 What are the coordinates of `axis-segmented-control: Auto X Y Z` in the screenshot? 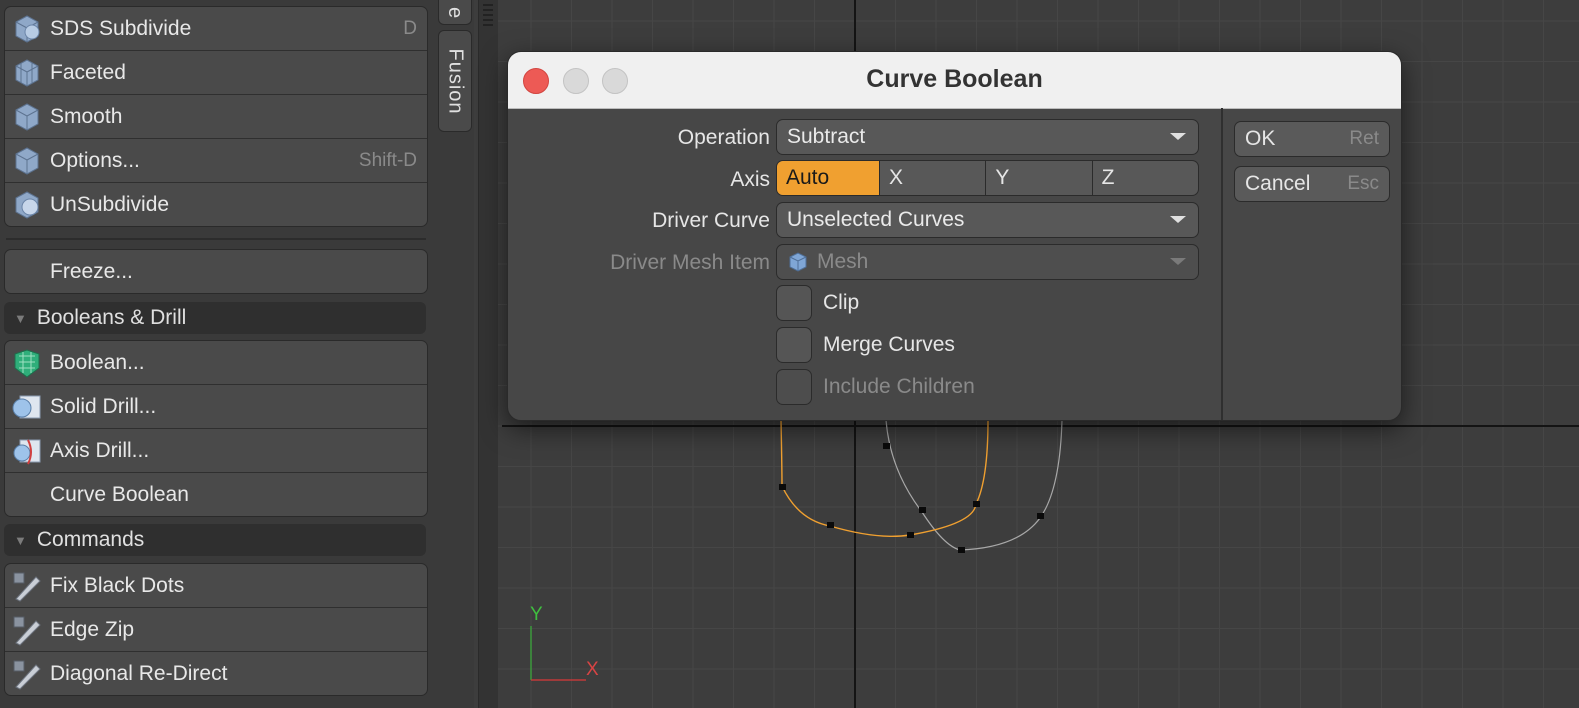 It's located at (987, 178).